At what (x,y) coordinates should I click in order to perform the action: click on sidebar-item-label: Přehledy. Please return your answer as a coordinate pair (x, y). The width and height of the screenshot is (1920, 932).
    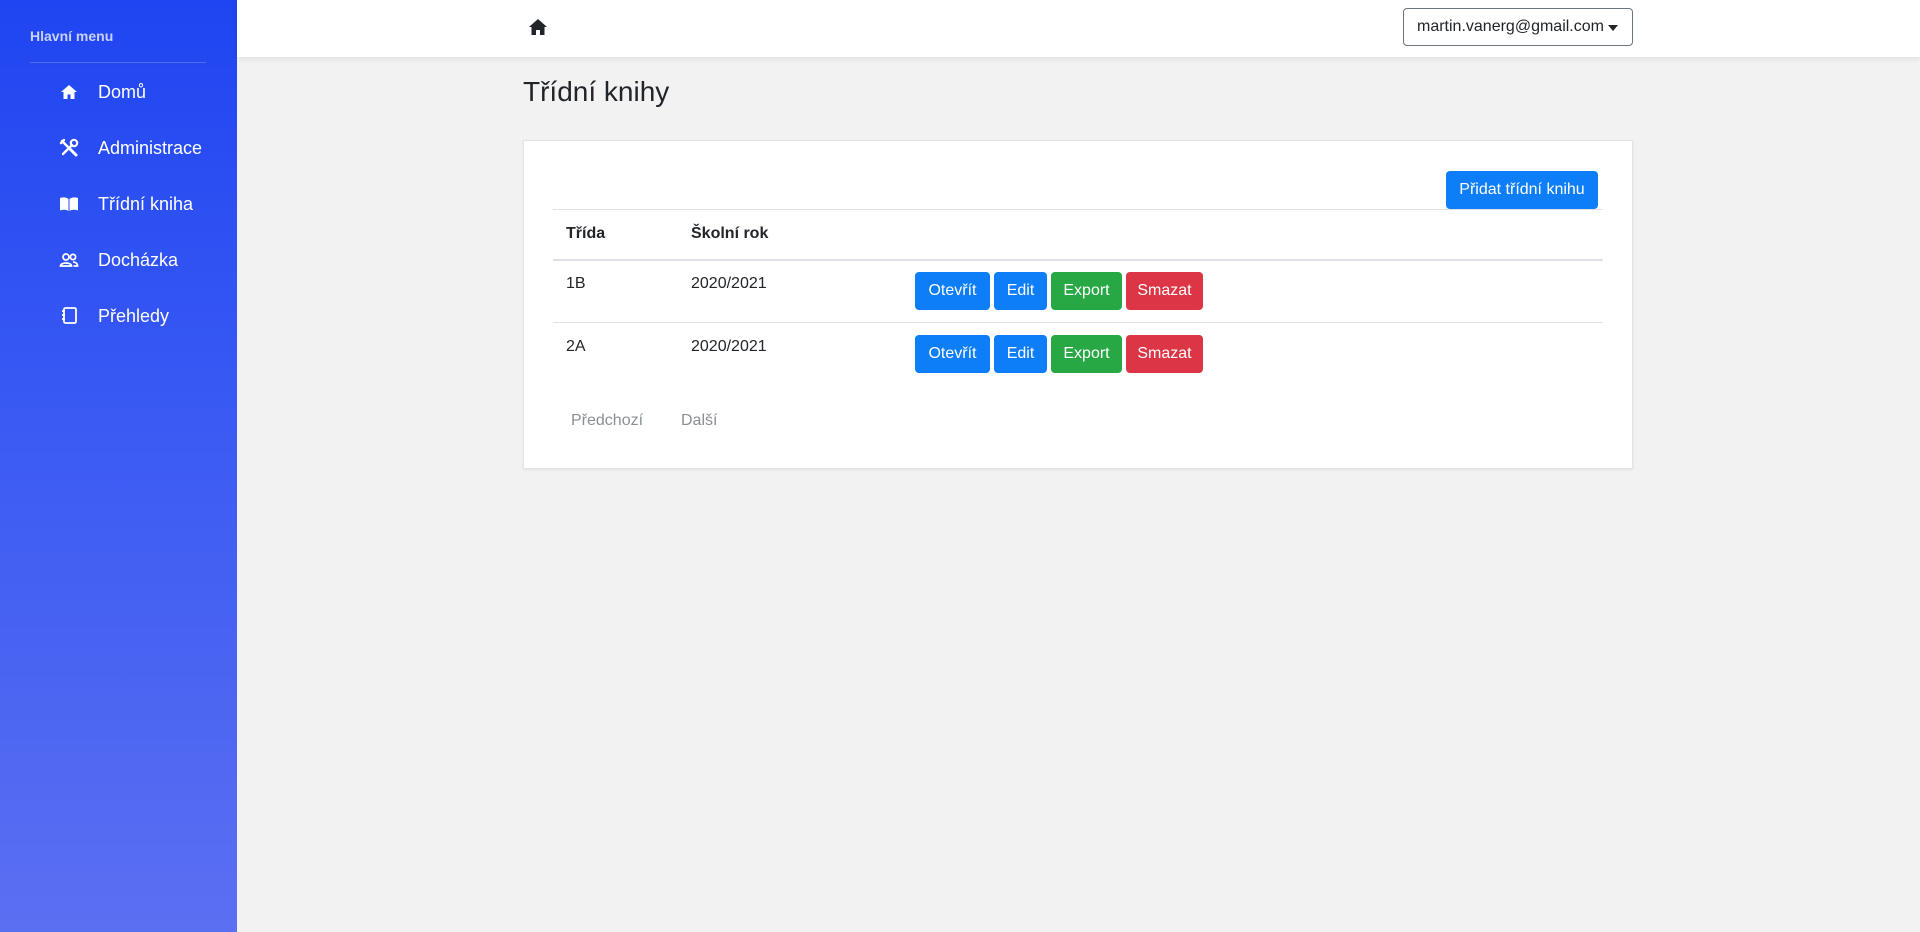
    Looking at the image, I should click on (134, 315).